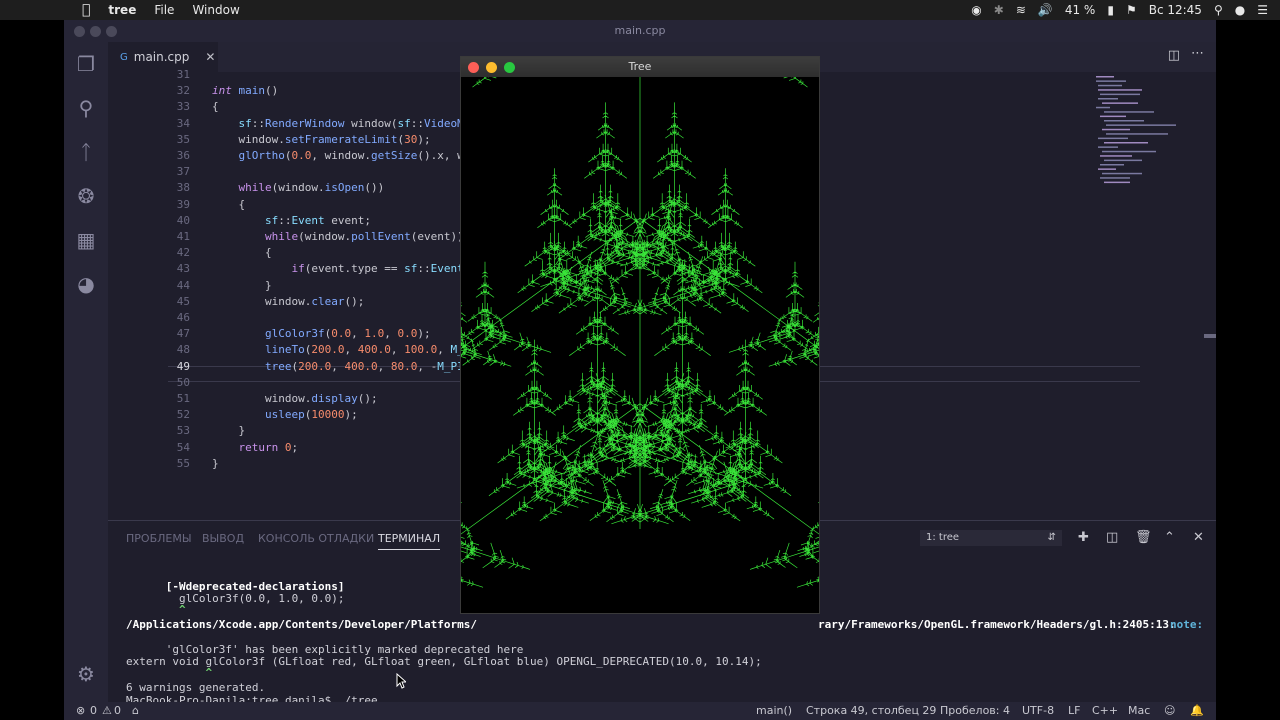 This screenshot has width=1280, height=720. What do you see at coordinates (183, 382) in the screenshot?
I see `line-number: 50` at bounding box center [183, 382].